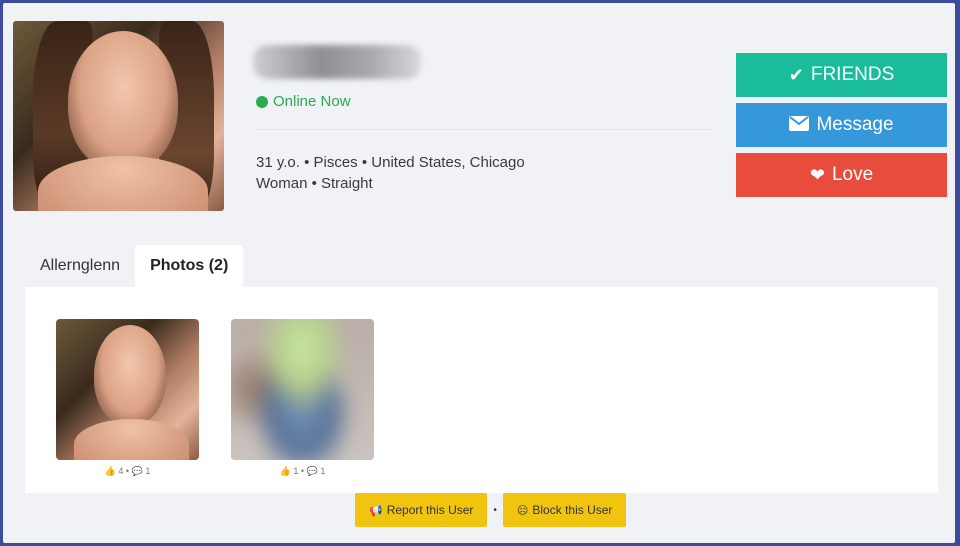 The image size is (960, 546). Describe the element at coordinates (131, 439) in the screenshot. I see `photo-body` at that location.